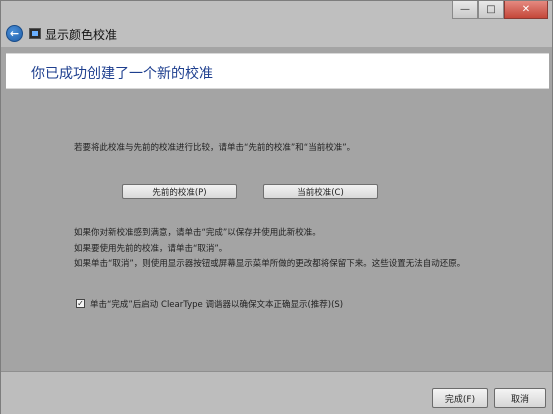 The height and width of the screenshot is (414, 553). What do you see at coordinates (197, 233) in the screenshot?
I see `satisfied-instructions: 如果你对新校准感到满意，请单击“完成”以保存并使用此新校准。` at bounding box center [197, 233].